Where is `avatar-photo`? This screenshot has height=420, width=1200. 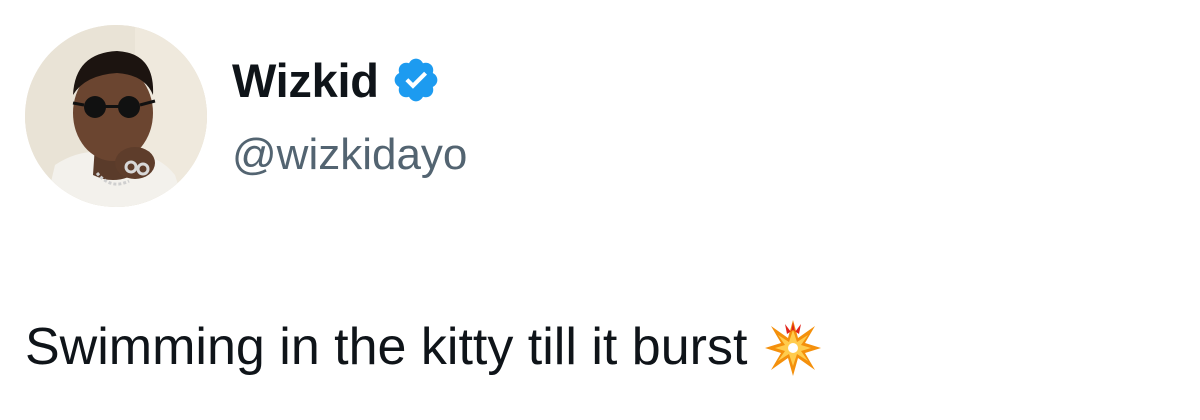
avatar-photo is located at coordinates (116, 116).